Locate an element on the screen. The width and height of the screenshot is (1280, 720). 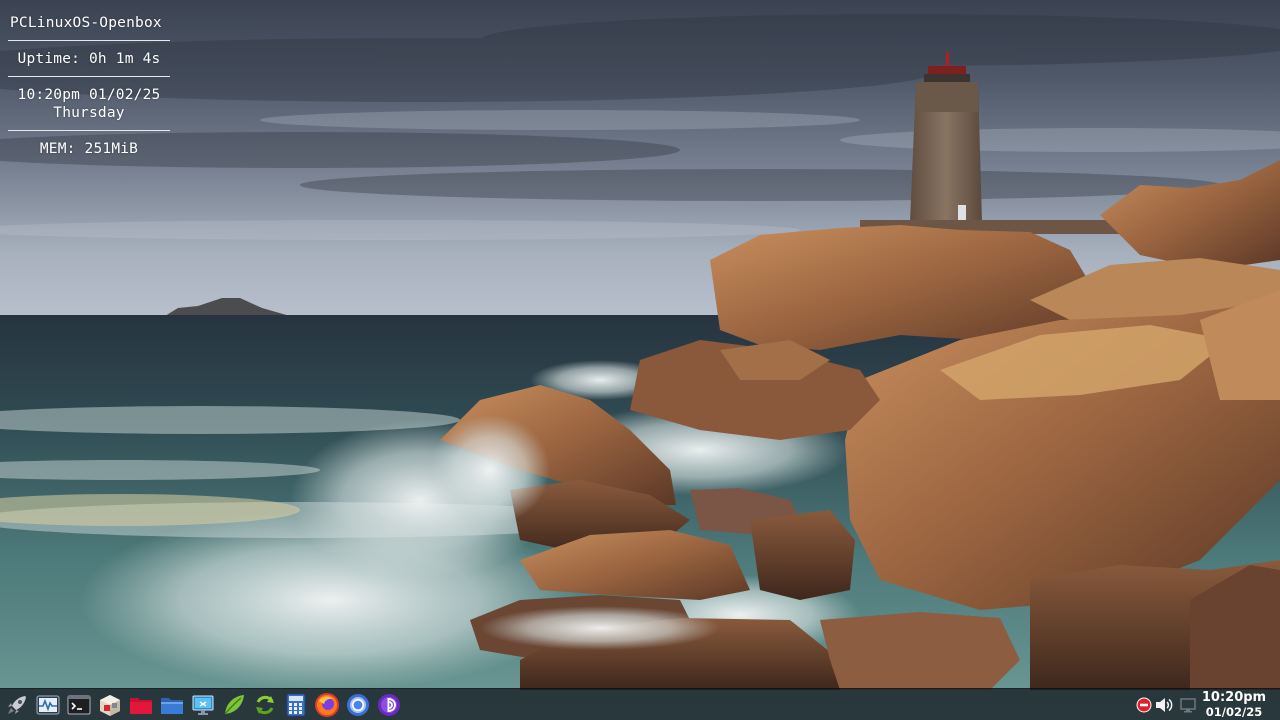
text-editor-launcher is located at coordinates (234, 705).